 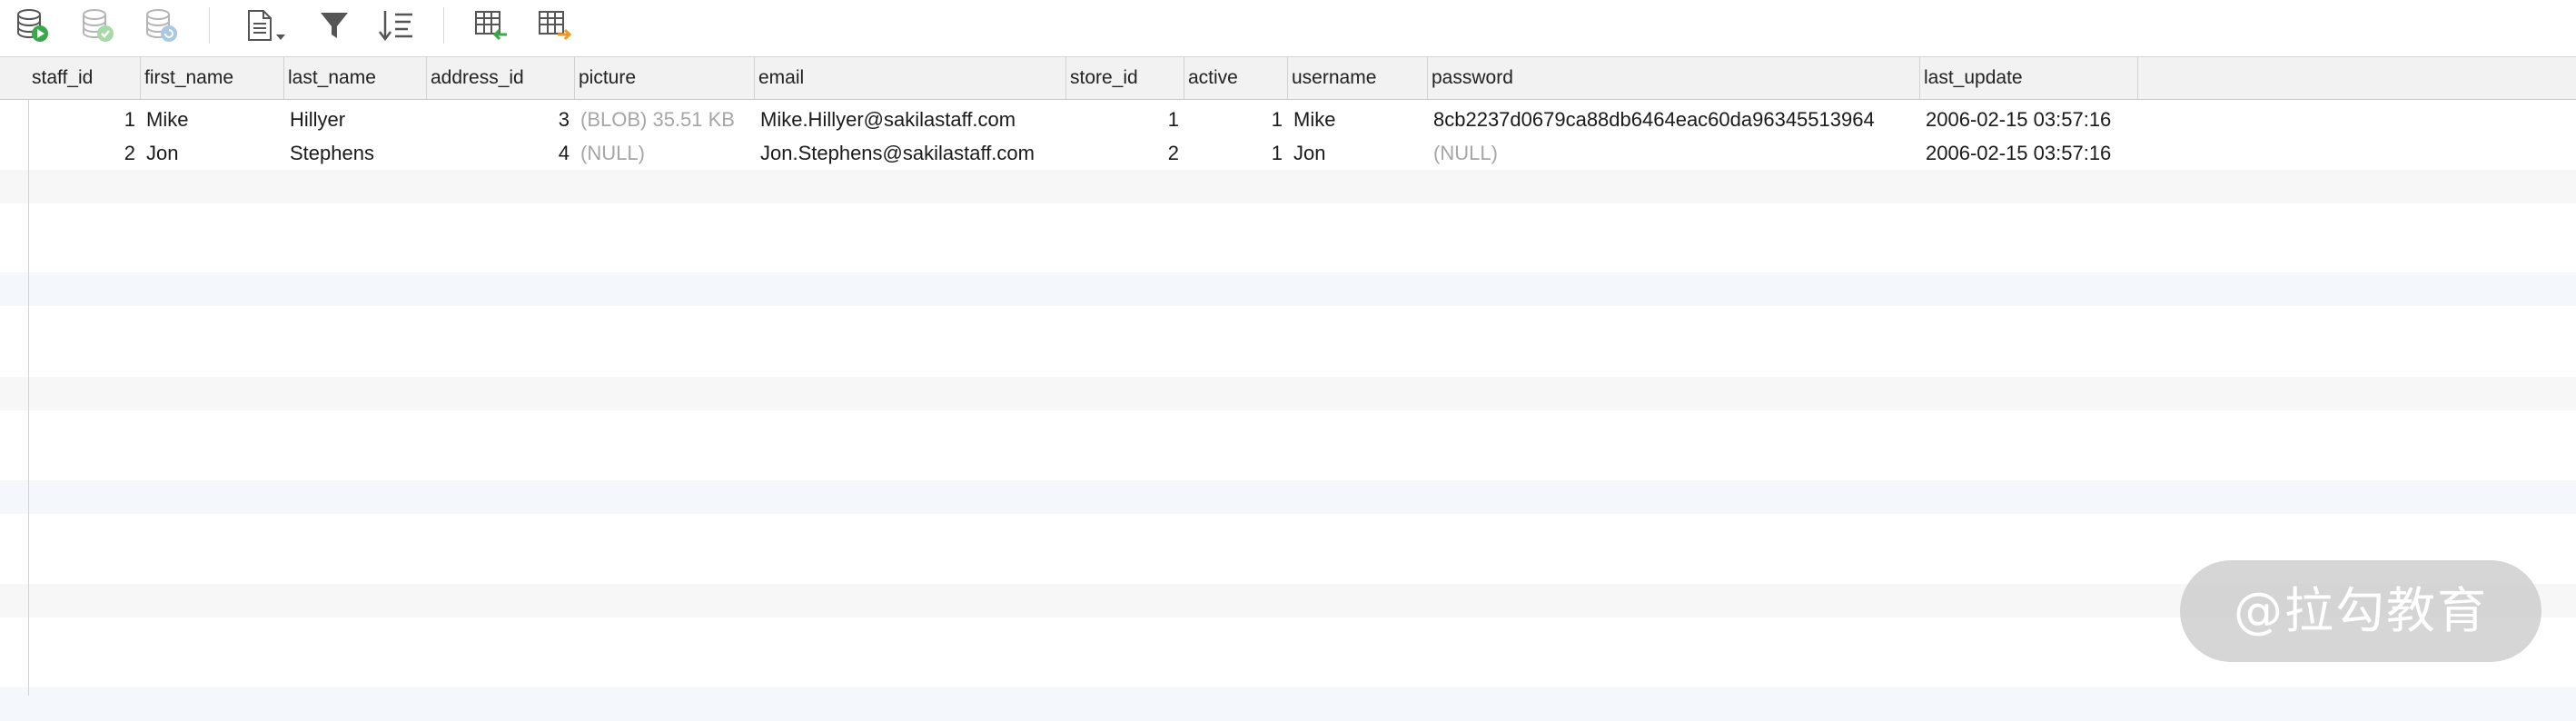 What do you see at coordinates (1288, 28) in the screenshot?
I see `toolbar` at bounding box center [1288, 28].